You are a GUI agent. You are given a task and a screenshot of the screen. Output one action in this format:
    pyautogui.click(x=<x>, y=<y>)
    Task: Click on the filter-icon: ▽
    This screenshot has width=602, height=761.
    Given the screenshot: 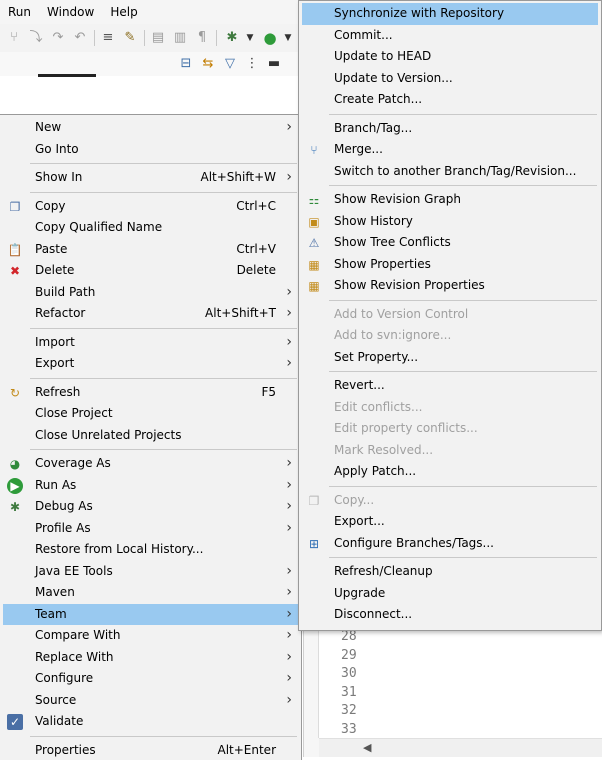 What is the action you would take?
    pyautogui.click(x=230, y=64)
    